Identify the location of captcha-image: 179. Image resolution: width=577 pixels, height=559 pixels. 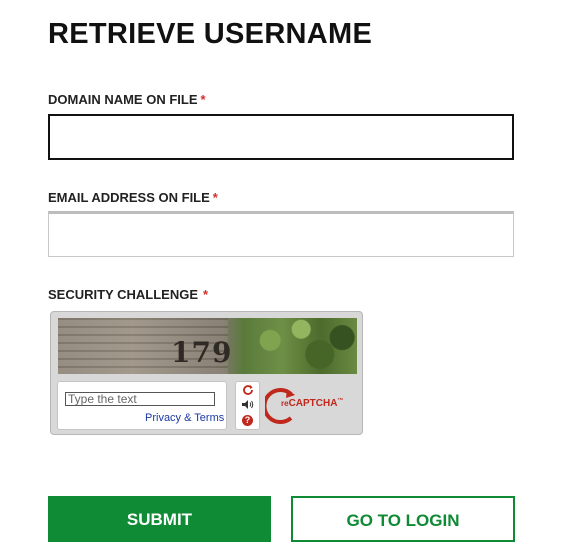
(207, 346).